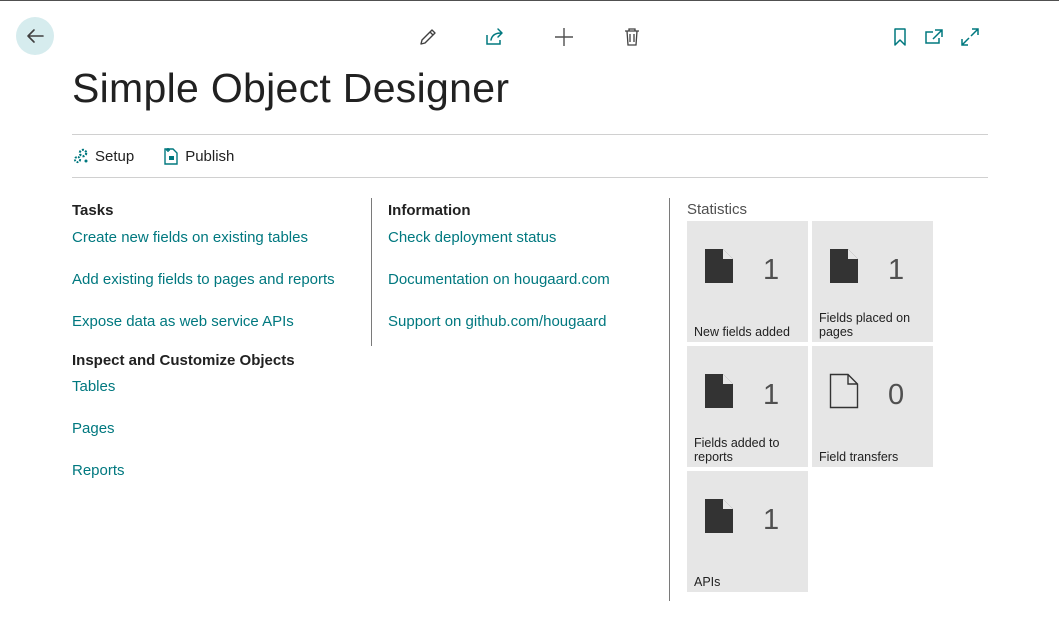 The height and width of the screenshot is (617, 1059). Describe the element at coordinates (737, 450) in the screenshot. I see `stat-label: Fields added to reports` at that location.